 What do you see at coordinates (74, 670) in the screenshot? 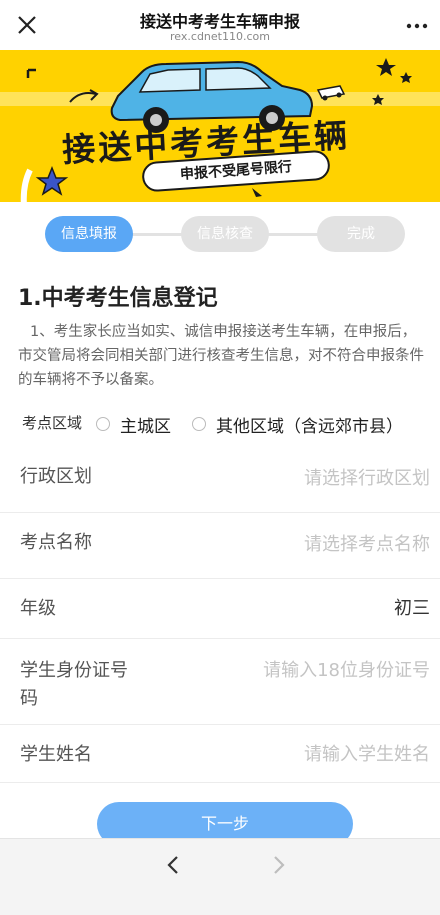
I see `id-number-label-line1: 学生身份证号` at bounding box center [74, 670].